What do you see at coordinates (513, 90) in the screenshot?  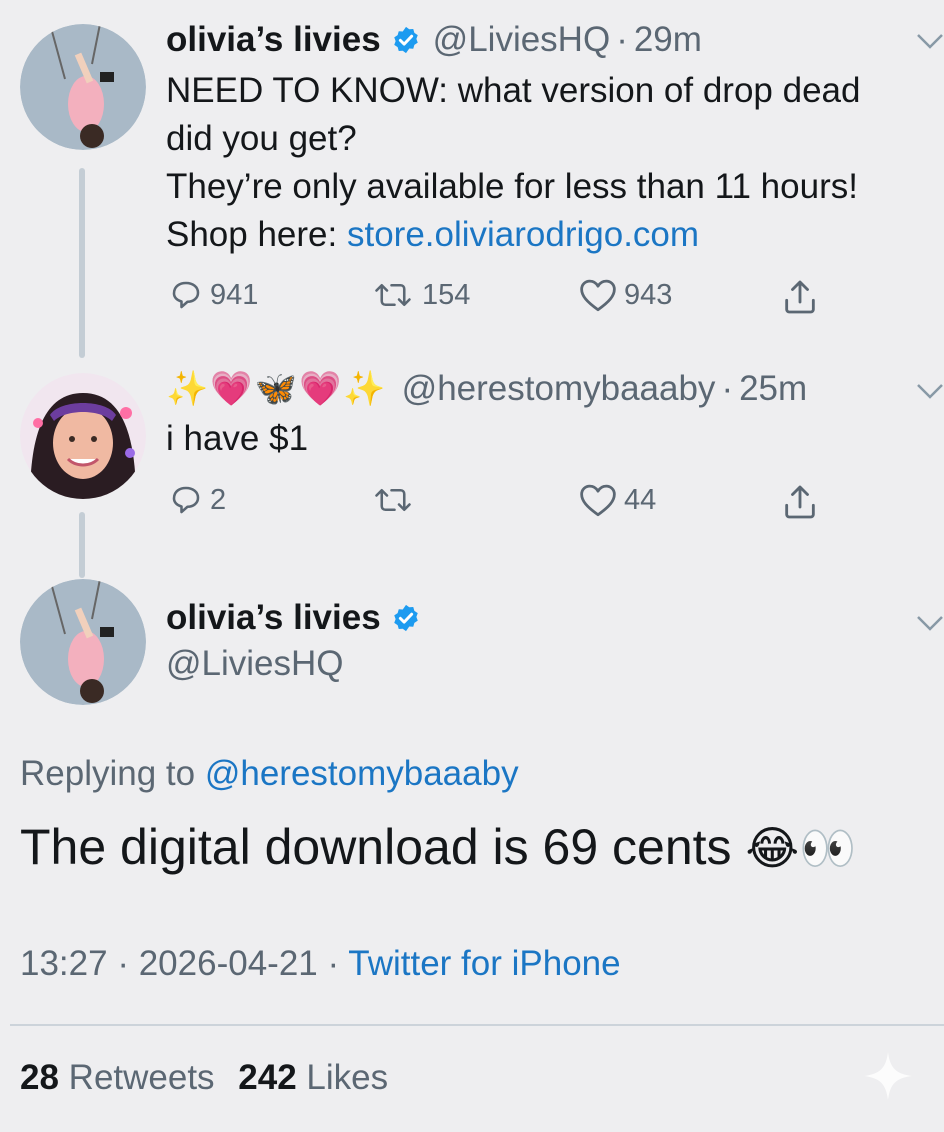 I see `tweet-text-line: NEED TO KNOW: what version of drop dead` at bounding box center [513, 90].